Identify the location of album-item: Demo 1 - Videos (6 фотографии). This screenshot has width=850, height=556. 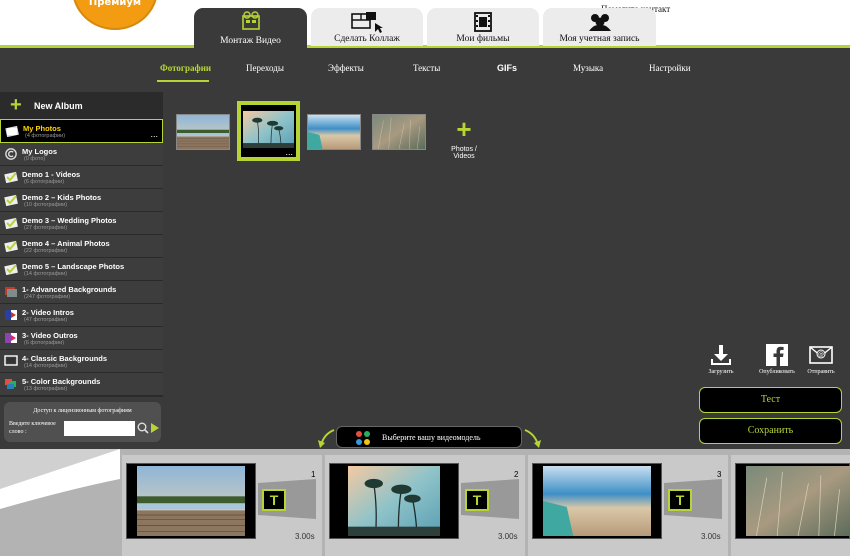
(81, 177).